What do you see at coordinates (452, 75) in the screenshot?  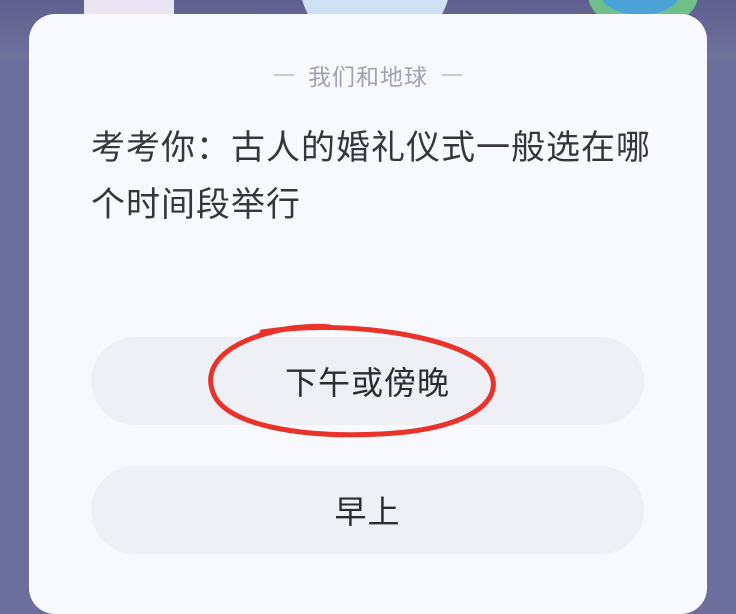 I see `divider-right` at bounding box center [452, 75].